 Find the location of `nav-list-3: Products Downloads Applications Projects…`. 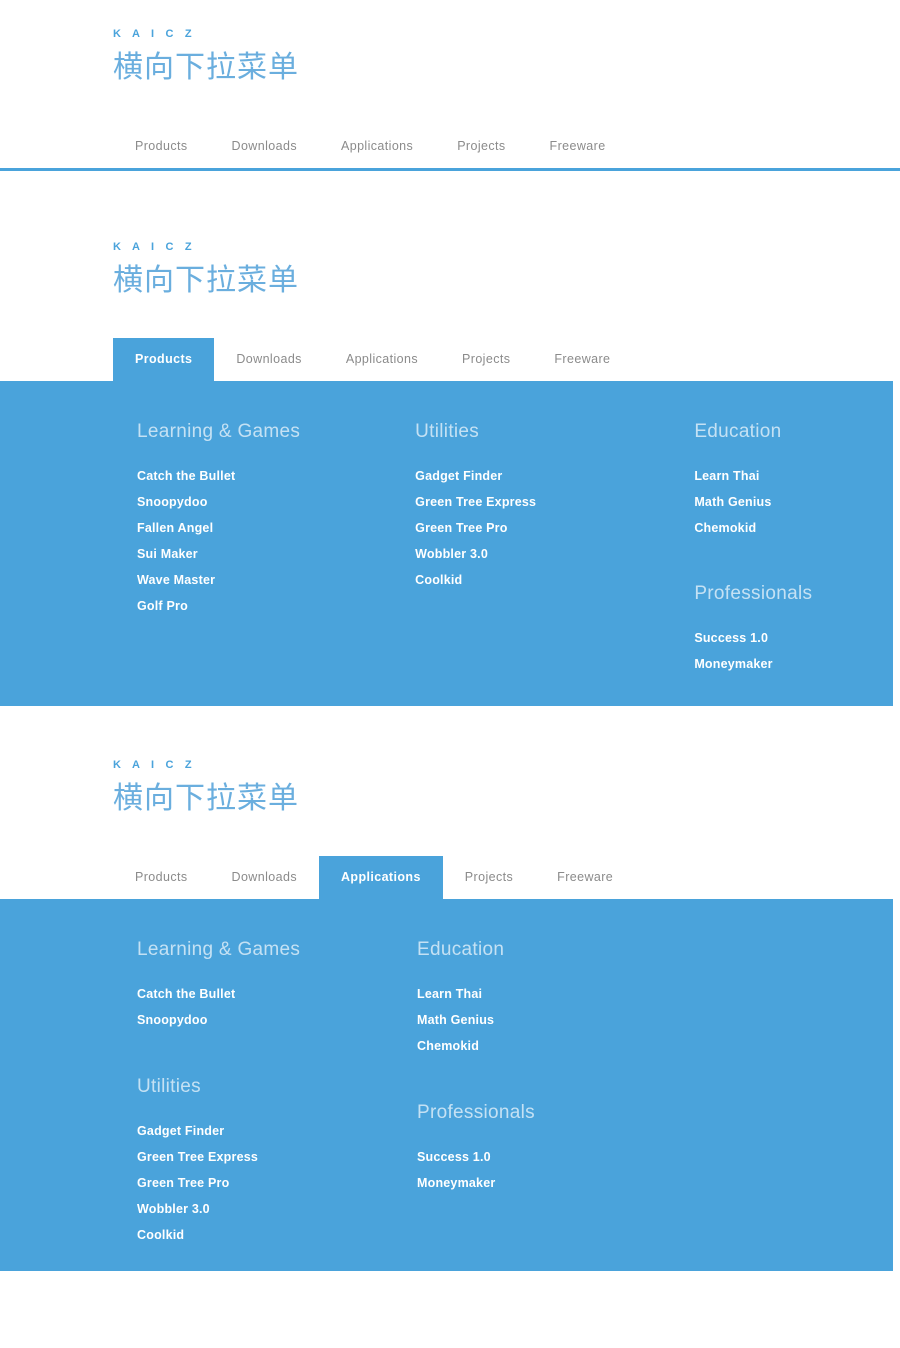

nav-list-3: Products Downloads Applications Projects… is located at coordinates (374, 876).